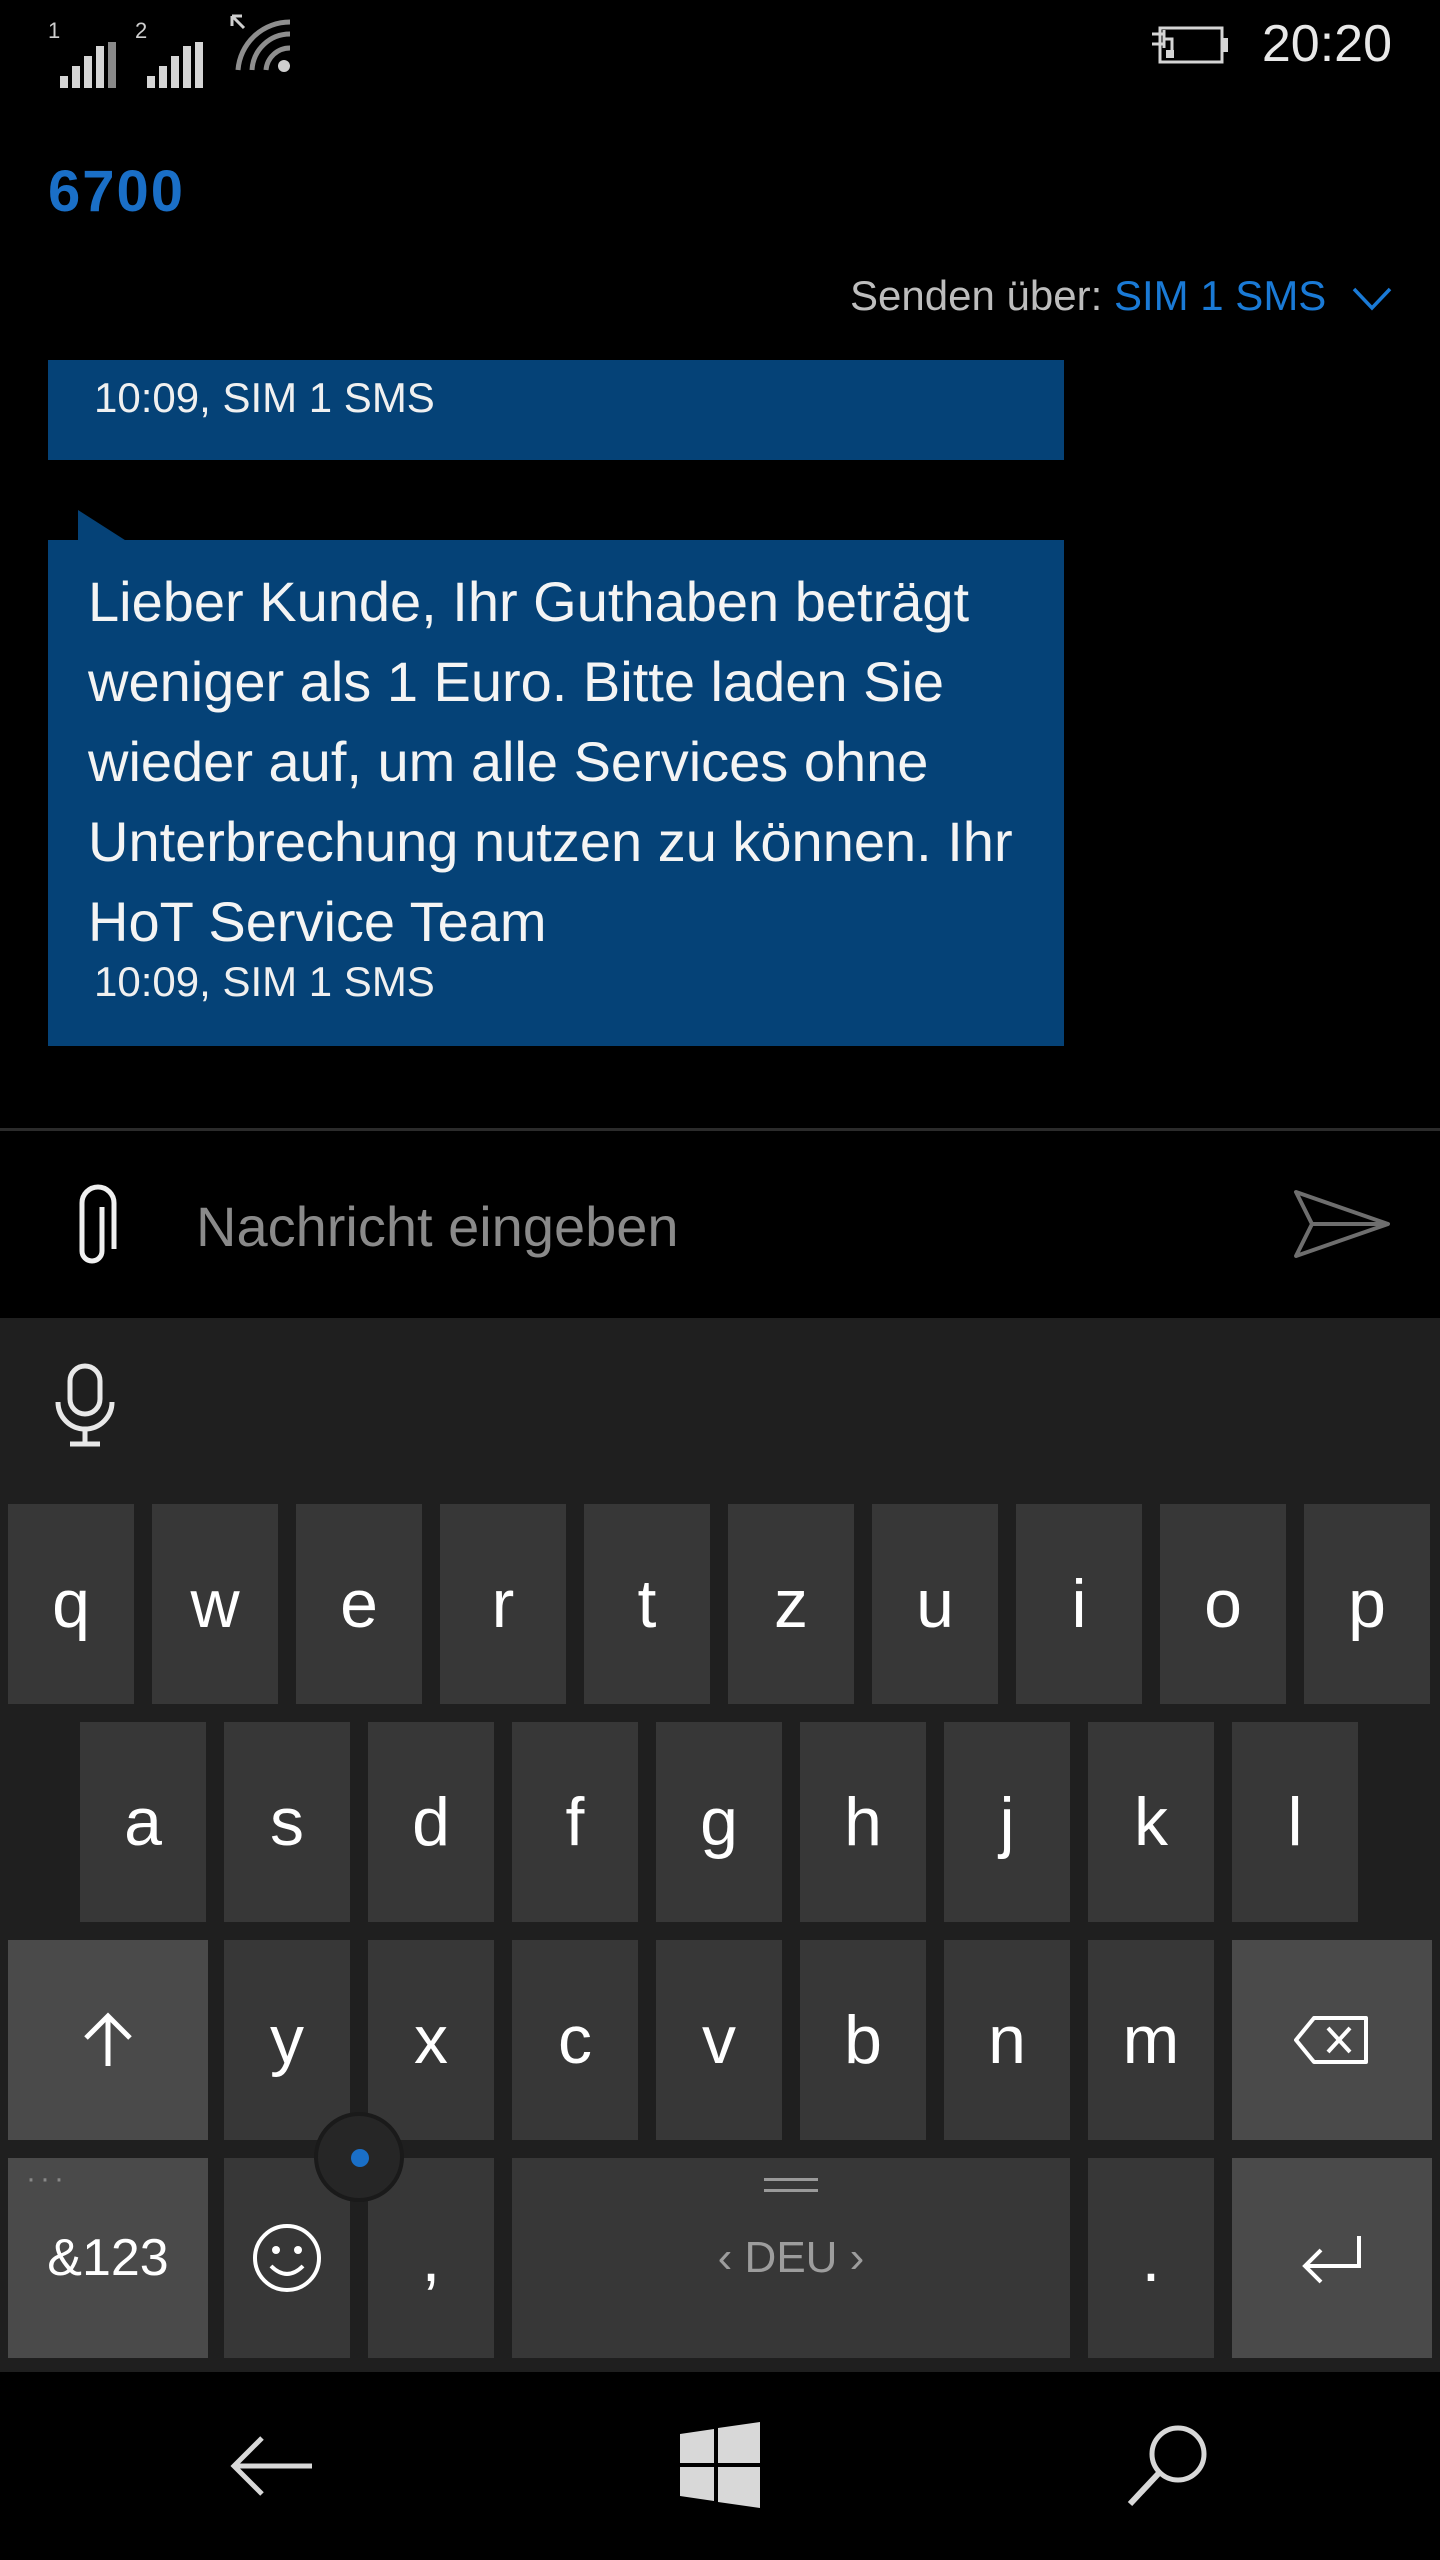 The height and width of the screenshot is (2560, 1440). I want to click on key-e: e, so click(359, 1604).